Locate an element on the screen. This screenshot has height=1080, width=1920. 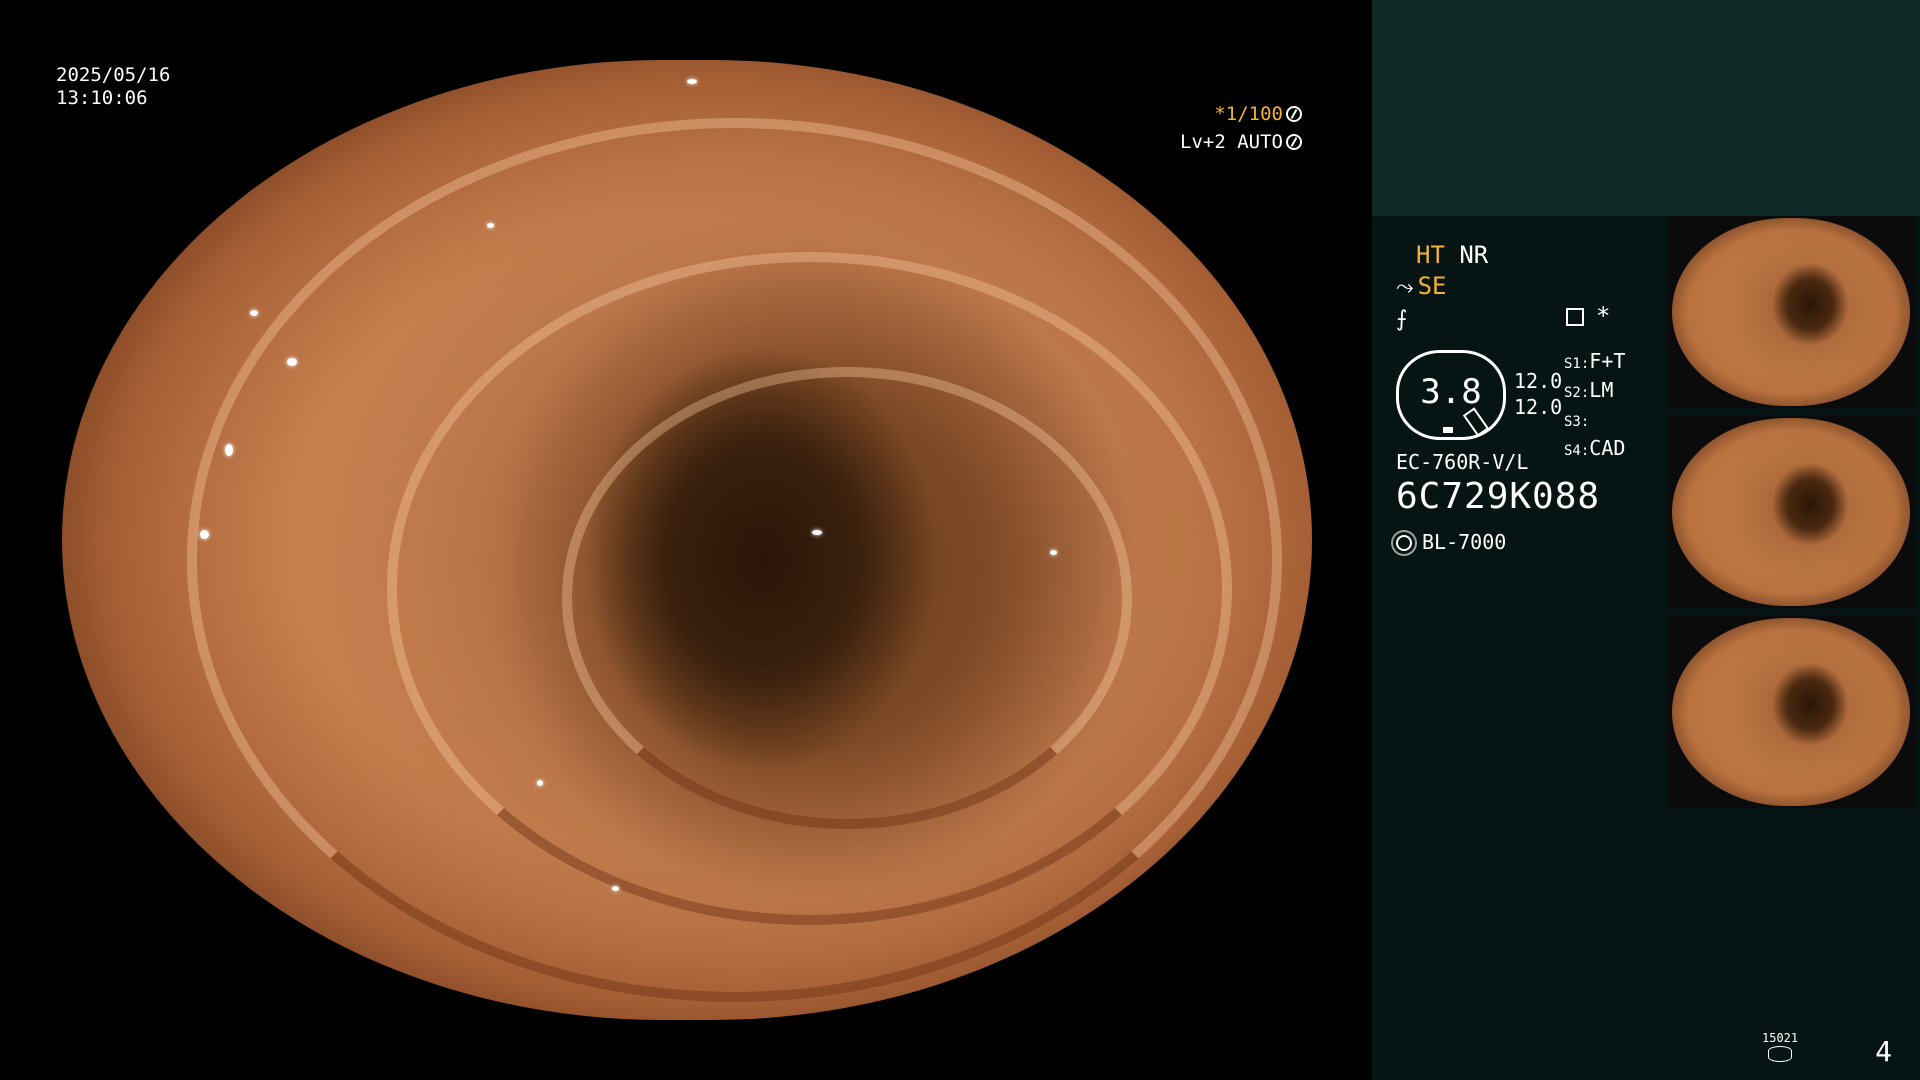
storage-indicator: 15021 is located at coordinates (1780, 1047).